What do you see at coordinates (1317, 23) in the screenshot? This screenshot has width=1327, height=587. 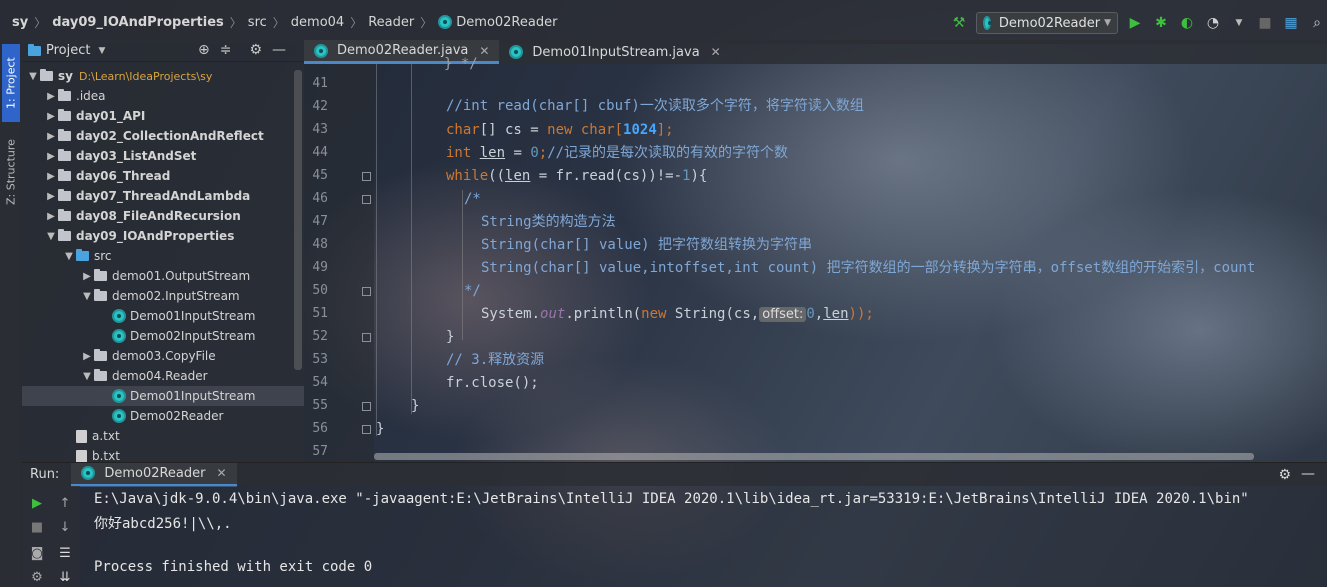 I see `search-icon: ⌕` at bounding box center [1317, 23].